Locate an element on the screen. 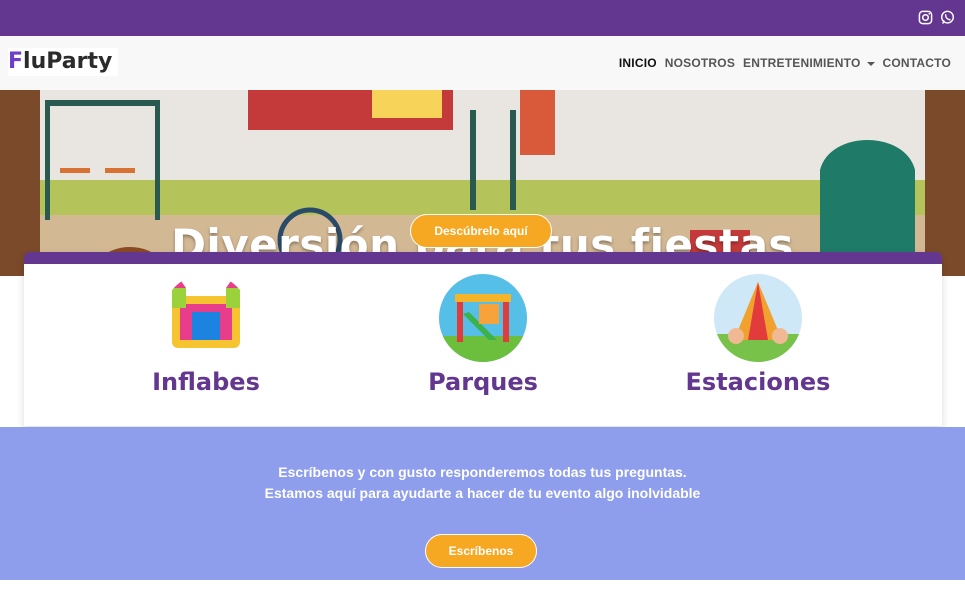 The image size is (965, 600). write-us-button: Escríbenos is located at coordinates (481, 551).